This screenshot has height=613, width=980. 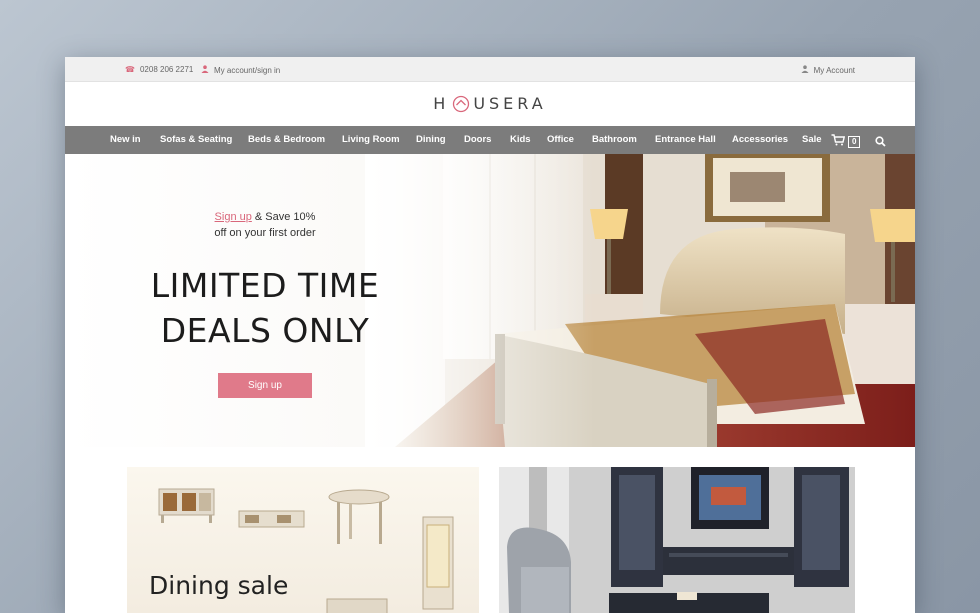 I want to click on cart-count: 0, so click(x=854, y=142).